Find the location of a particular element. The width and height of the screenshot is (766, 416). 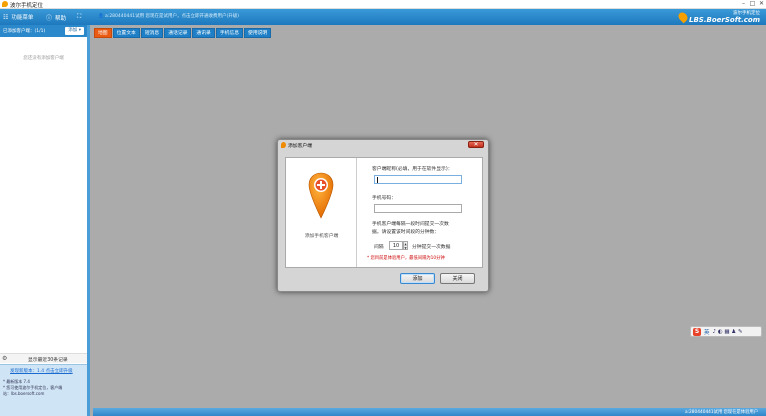

main-tabs: 地图 位置文本 短消息 通话记录 通讯录 手机信息 使用说明 is located at coordinates (183, 33).